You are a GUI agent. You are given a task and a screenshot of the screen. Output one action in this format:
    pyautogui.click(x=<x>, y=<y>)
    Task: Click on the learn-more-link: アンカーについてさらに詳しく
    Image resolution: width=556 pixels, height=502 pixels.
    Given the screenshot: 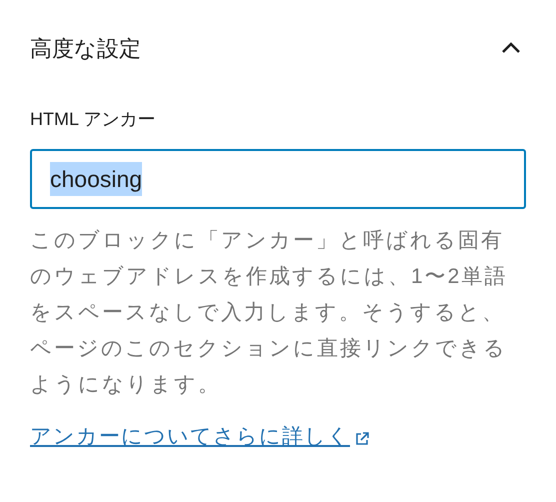 What is the action you would take?
    pyautogui.click(x=190, y=436)
    